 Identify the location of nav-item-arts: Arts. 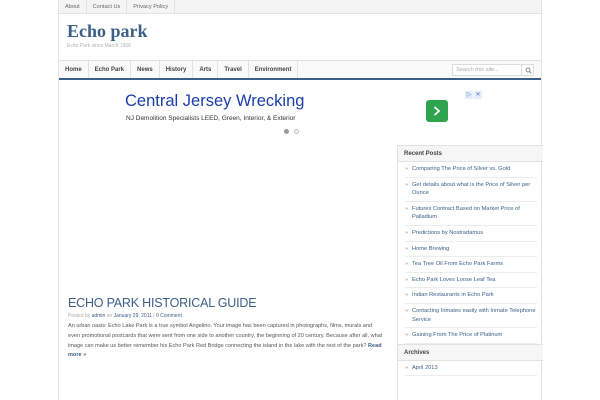
(206, 69).